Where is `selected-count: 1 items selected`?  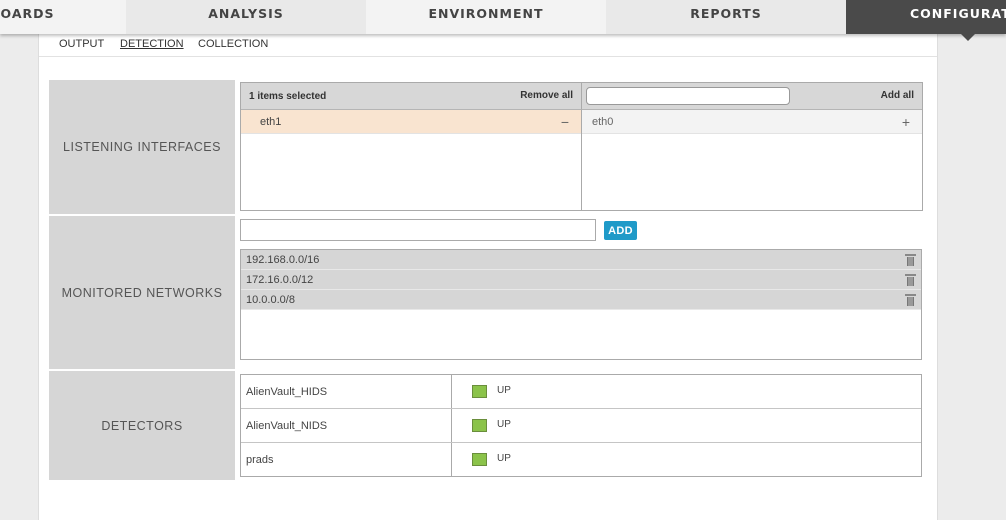
selected-count: 1 items selected is located at coordinates (288, 96).